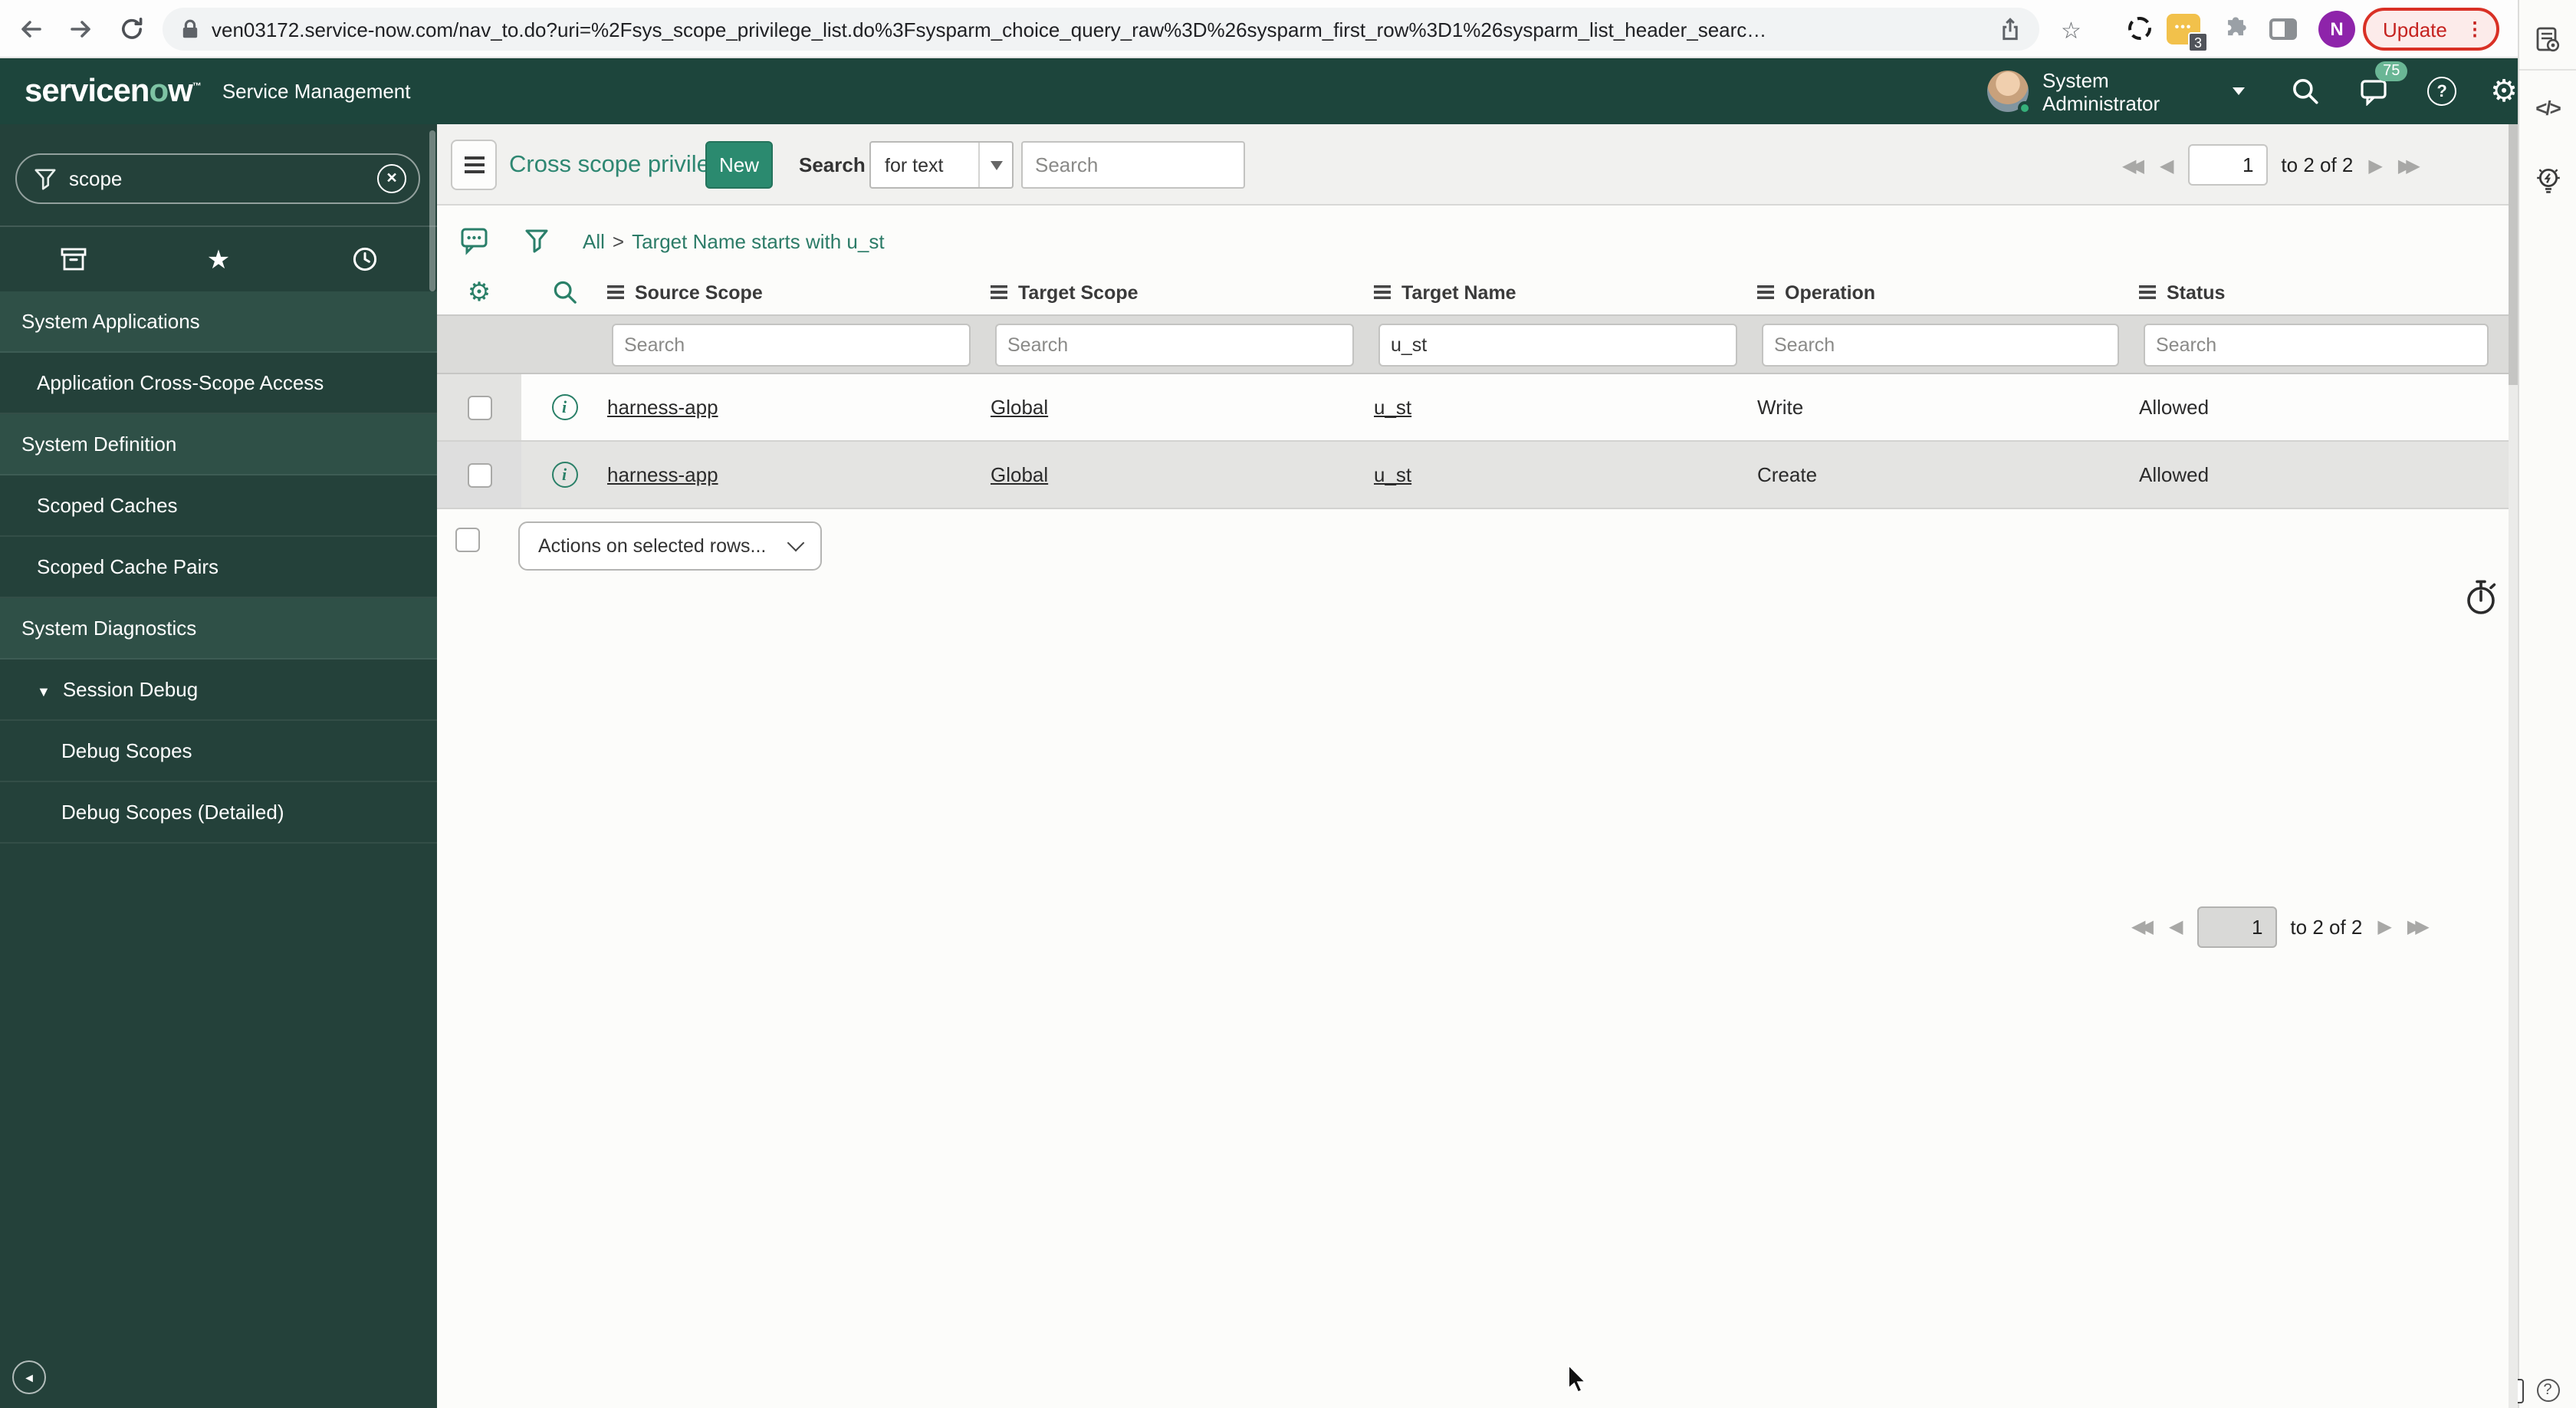  What do you see at coordinates (2431, 29) in the screenshot?
I see `browser-update-button: Update ⋮` at bounding box center [2431, 29].